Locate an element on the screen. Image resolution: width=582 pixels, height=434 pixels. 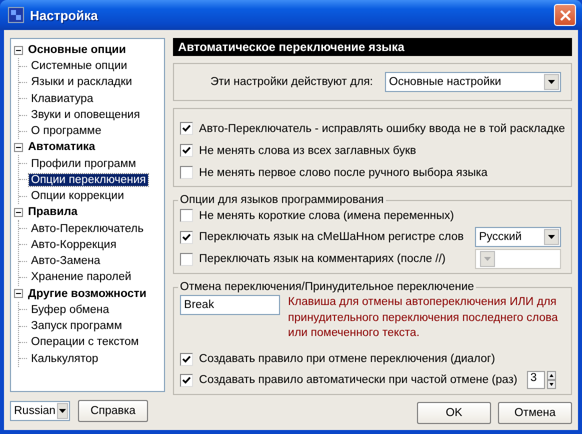
applies-to-label: Эти настройки действуют для: is located at coordinates (291, 82).